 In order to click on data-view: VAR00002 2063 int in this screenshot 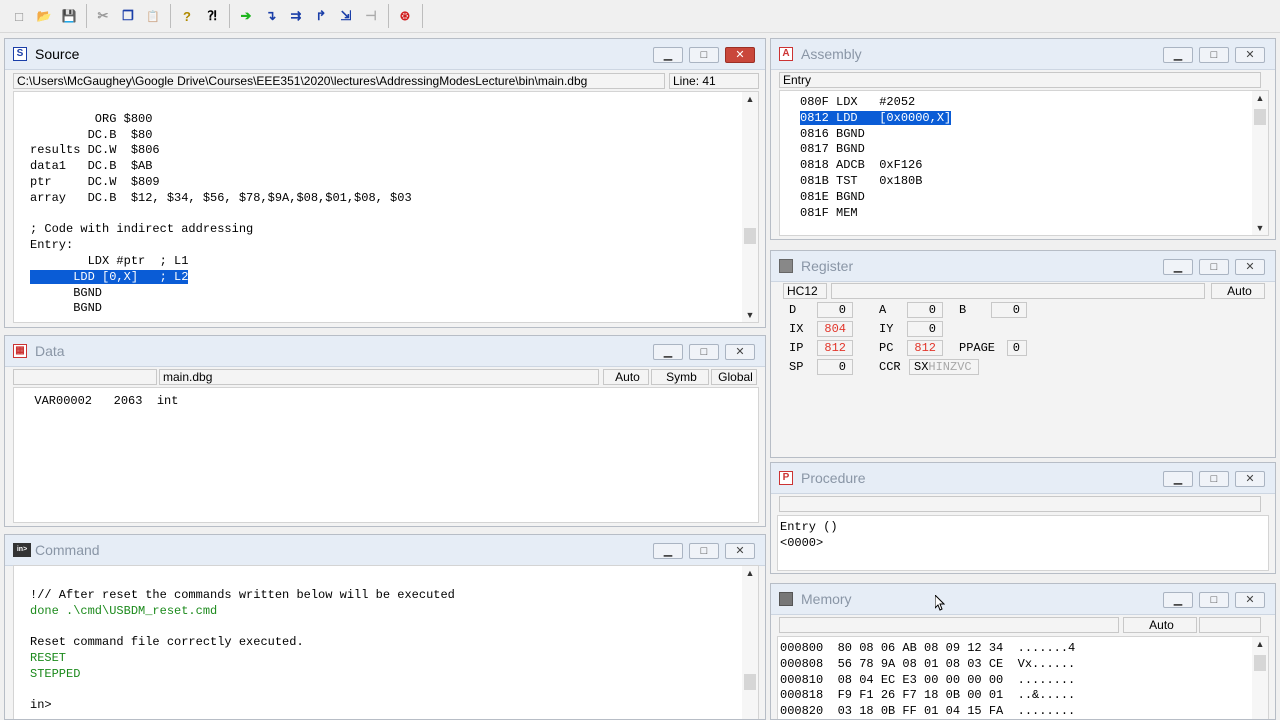, I will do `click(386, 455)`.